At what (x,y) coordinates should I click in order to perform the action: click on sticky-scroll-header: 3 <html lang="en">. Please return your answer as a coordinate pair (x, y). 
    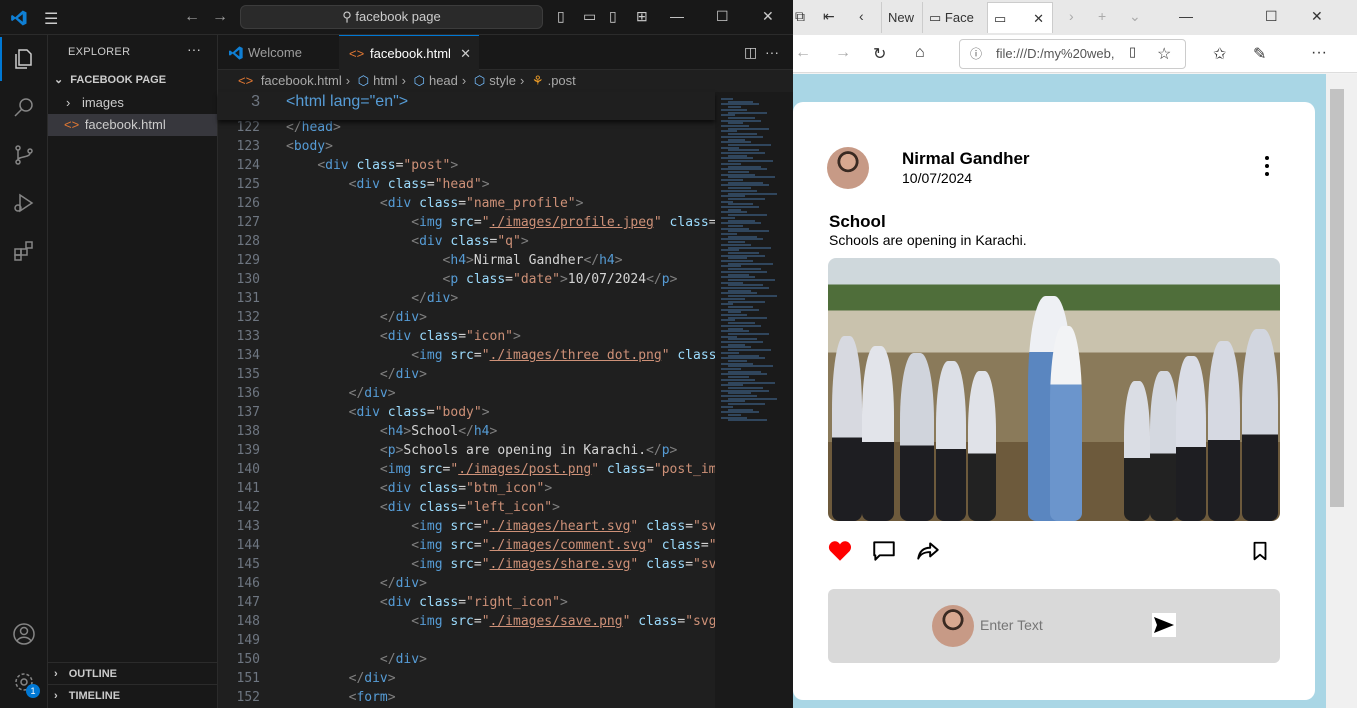
    Looking at the image, I should click on (466, 106).